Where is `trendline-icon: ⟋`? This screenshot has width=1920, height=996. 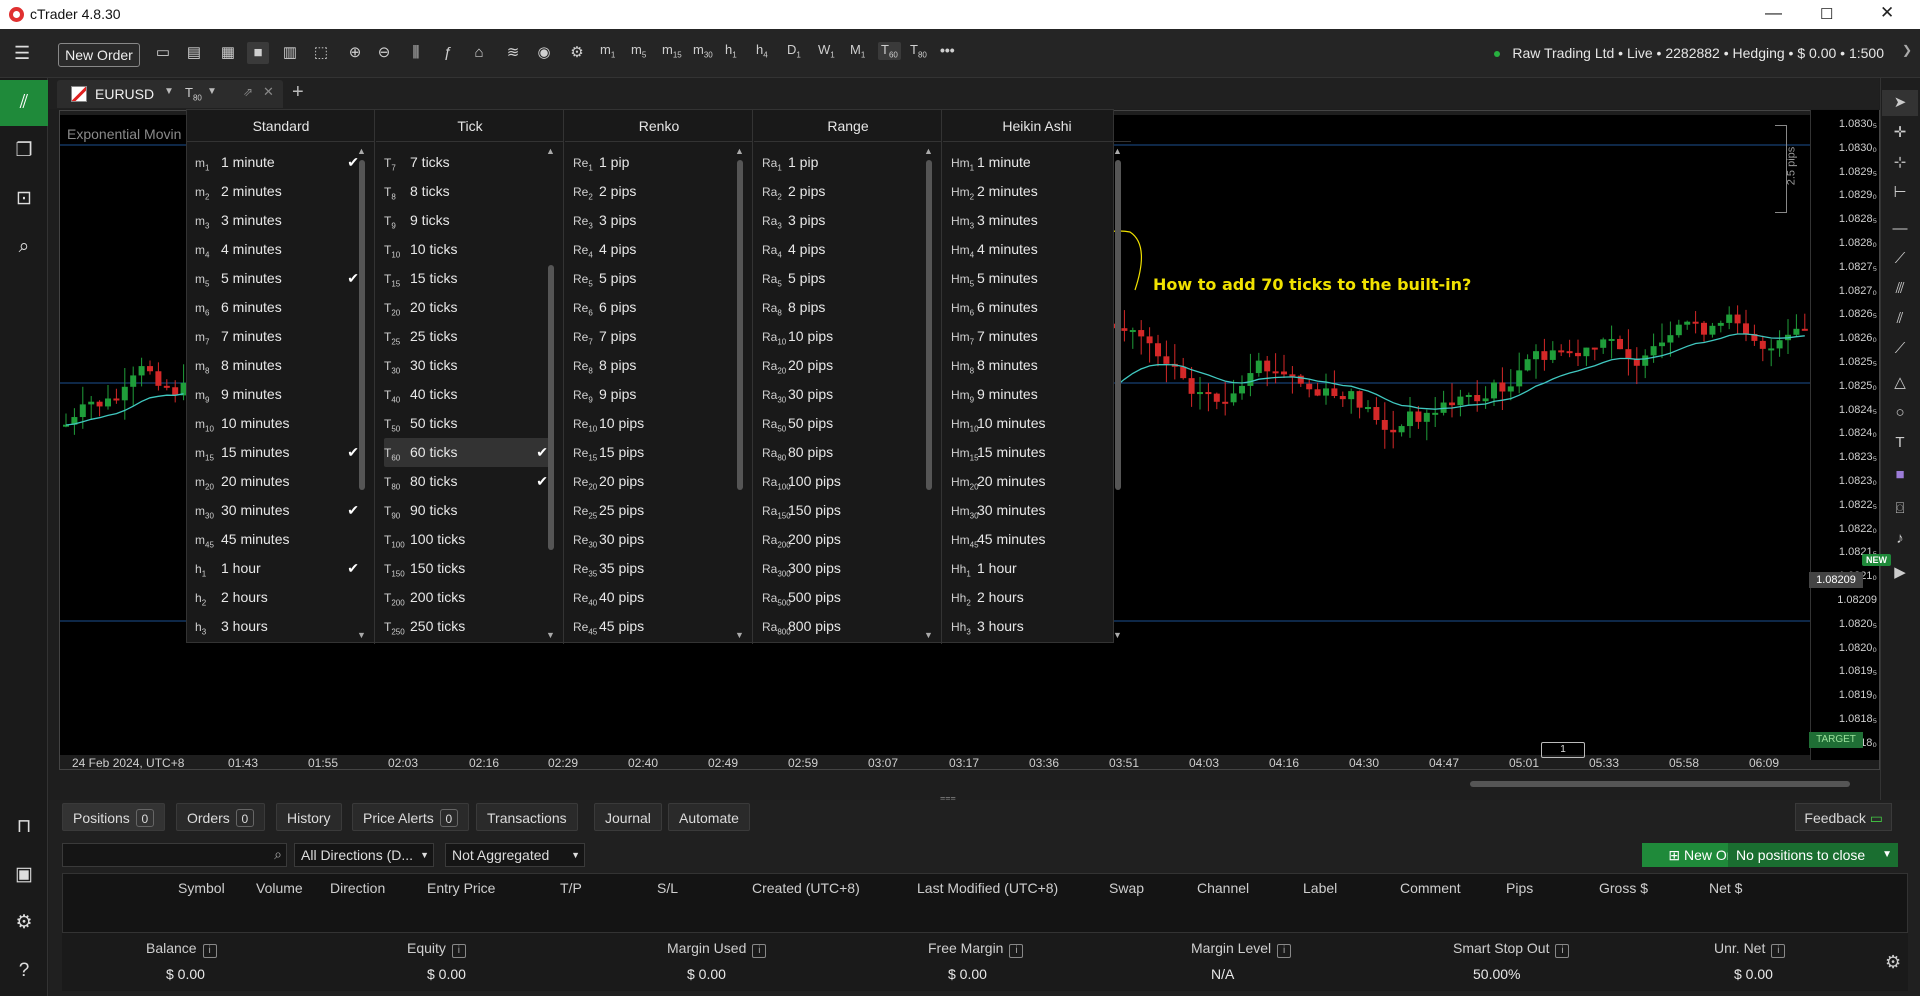 trendline-icon: ⟋ is located at coordinates (1900, 259).